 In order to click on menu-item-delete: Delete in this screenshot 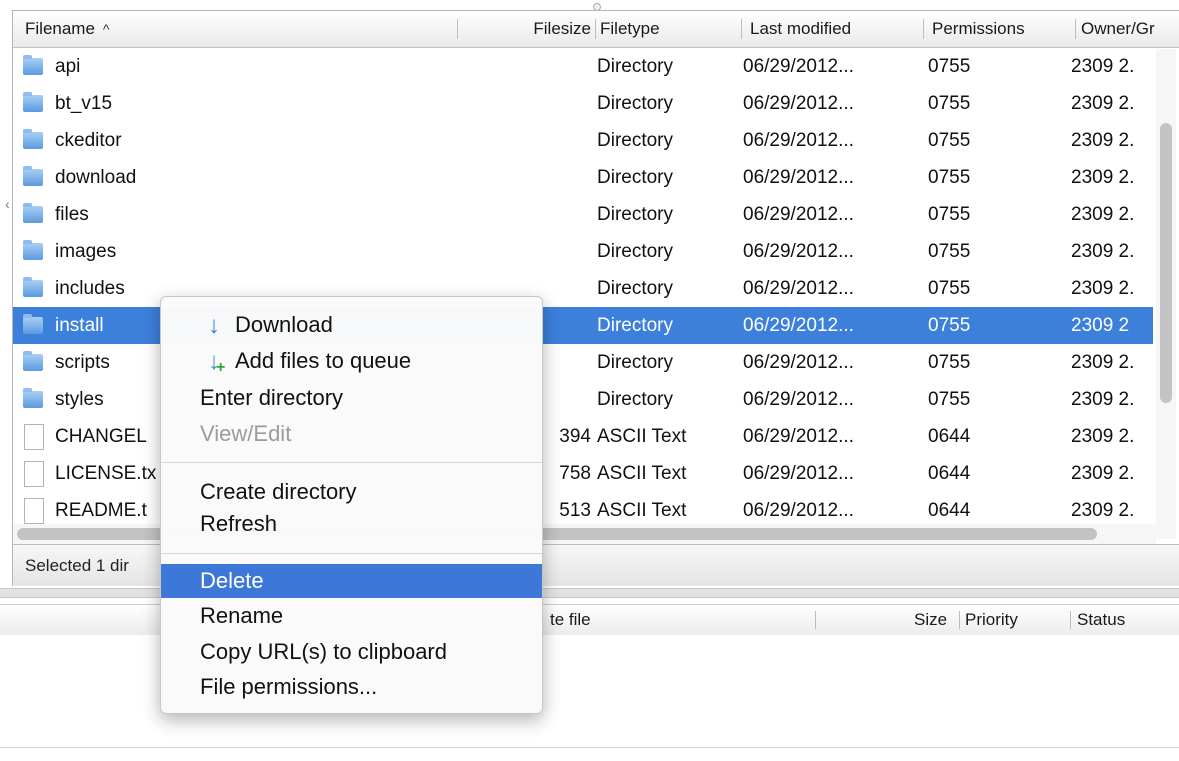, I will do `click(351, 581)`.